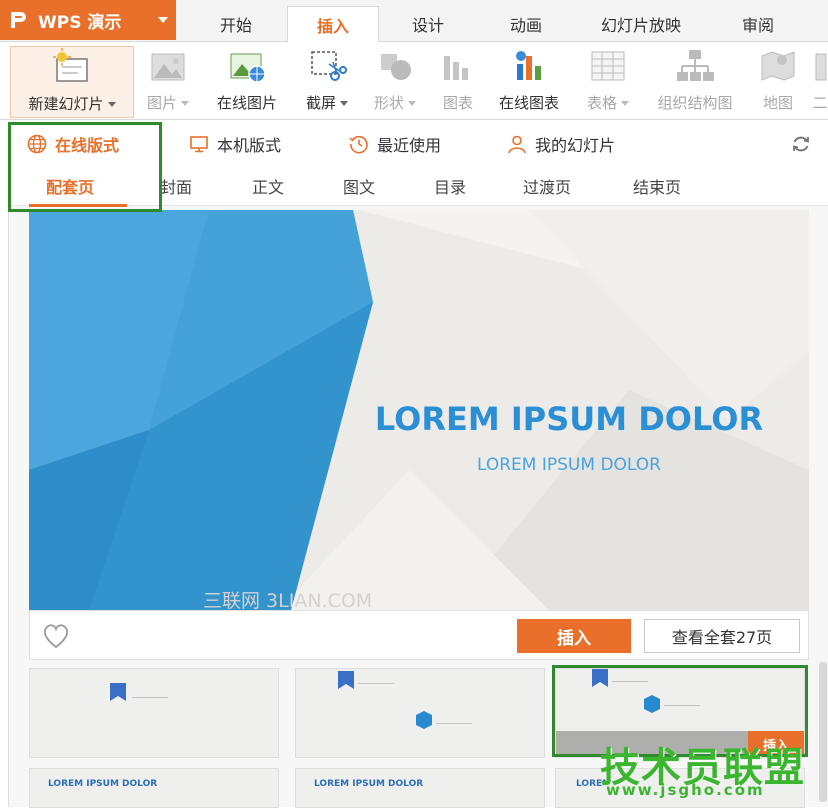 The image size is (828, 808). What do you see at coordinates (526, 24) in the screenshot?
I see `tab-animation: 动画` at bounding box center [526, 24].